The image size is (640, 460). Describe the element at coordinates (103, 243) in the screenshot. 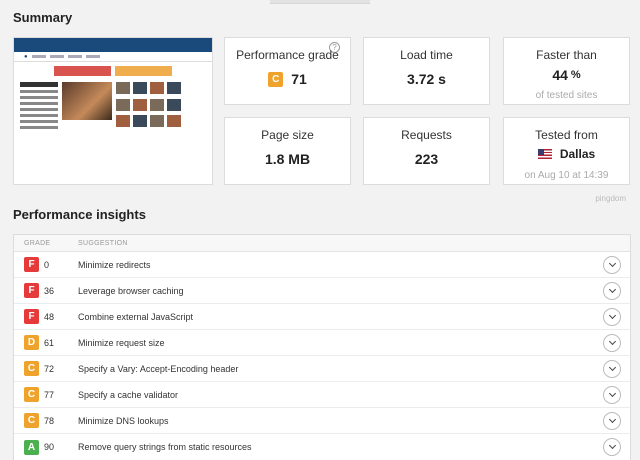

I see `column-header-suggestion: SUGGESTION` at that location.